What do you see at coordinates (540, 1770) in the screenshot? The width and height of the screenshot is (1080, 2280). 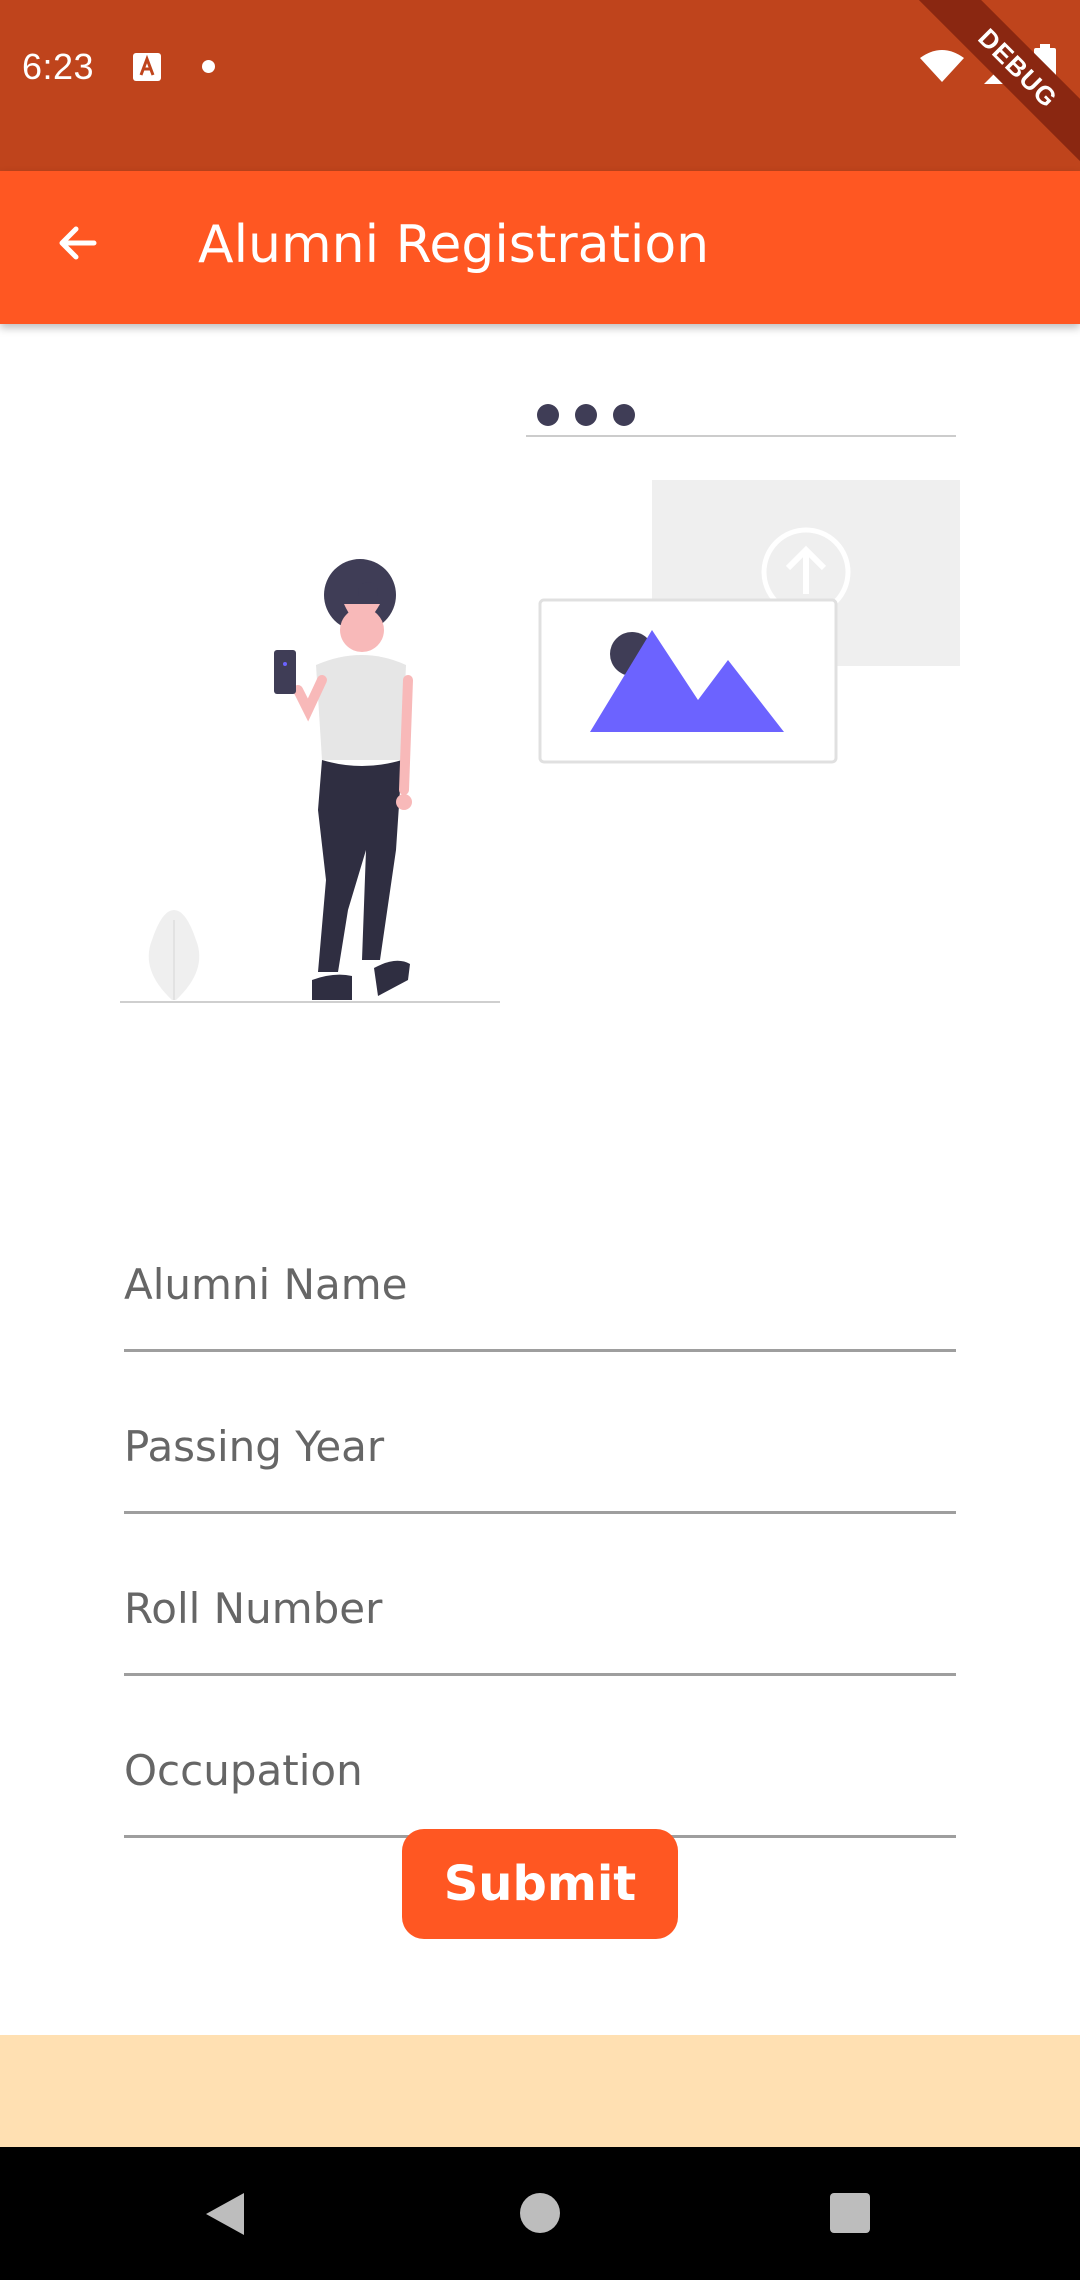 I see `occupation-input` at bounding box center [540, 1770].